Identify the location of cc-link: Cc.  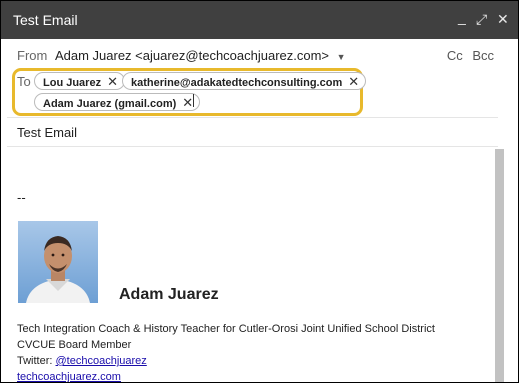
(455, 55).